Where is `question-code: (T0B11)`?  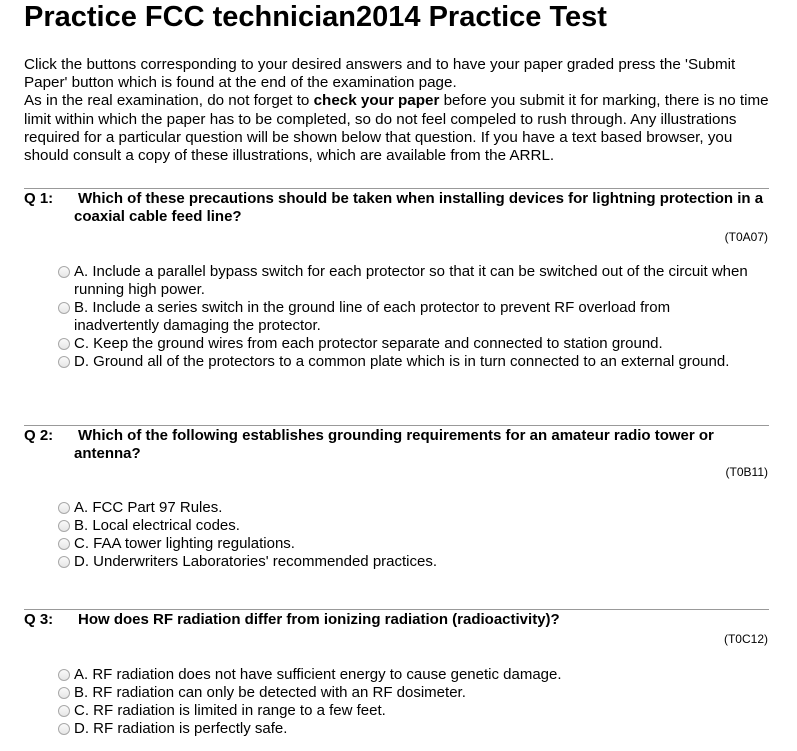 question-code: (T0B11) is located at coordinates (746, 472).